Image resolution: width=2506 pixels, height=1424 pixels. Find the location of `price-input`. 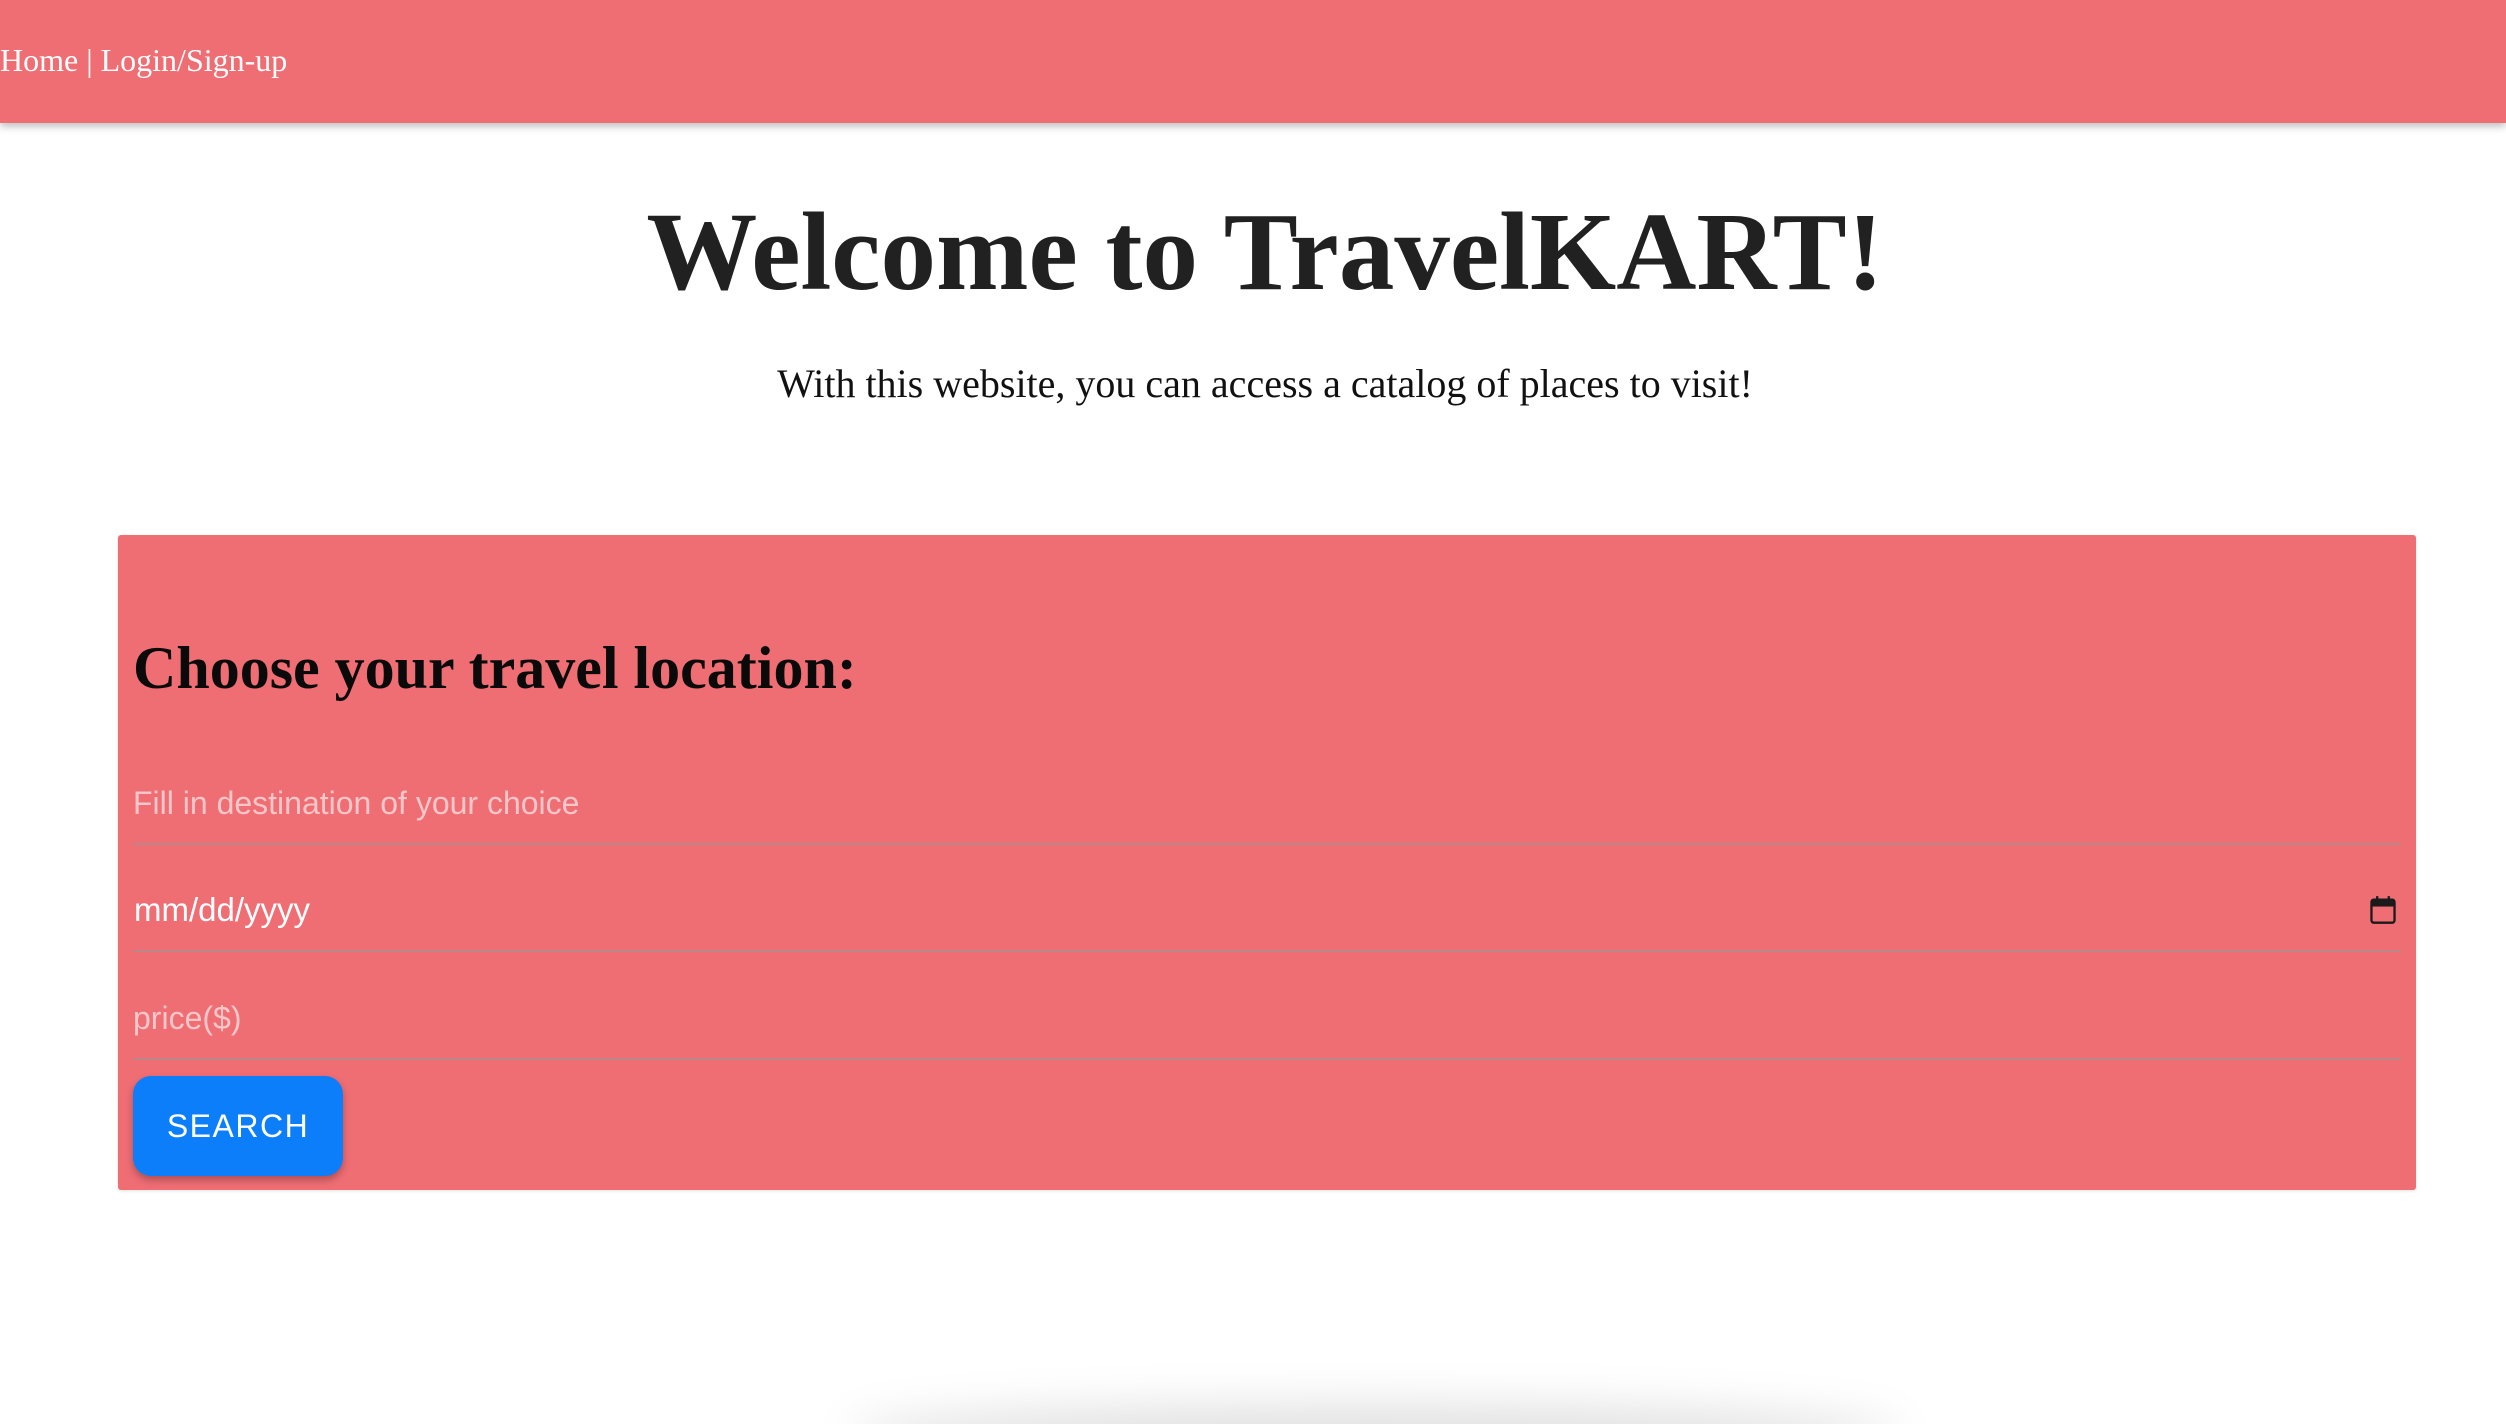

price-input is located at coordinates (1267, 1018).